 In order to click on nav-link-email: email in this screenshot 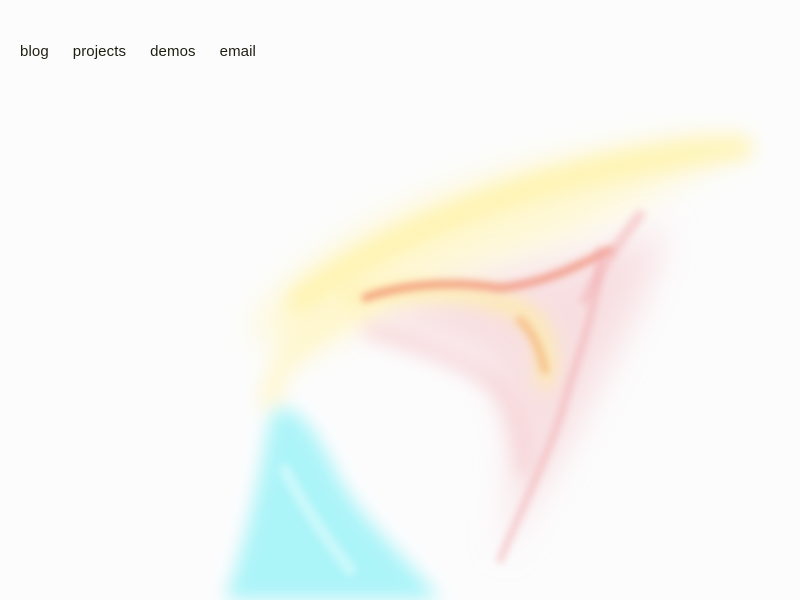, I will do `click(238, 52)`.